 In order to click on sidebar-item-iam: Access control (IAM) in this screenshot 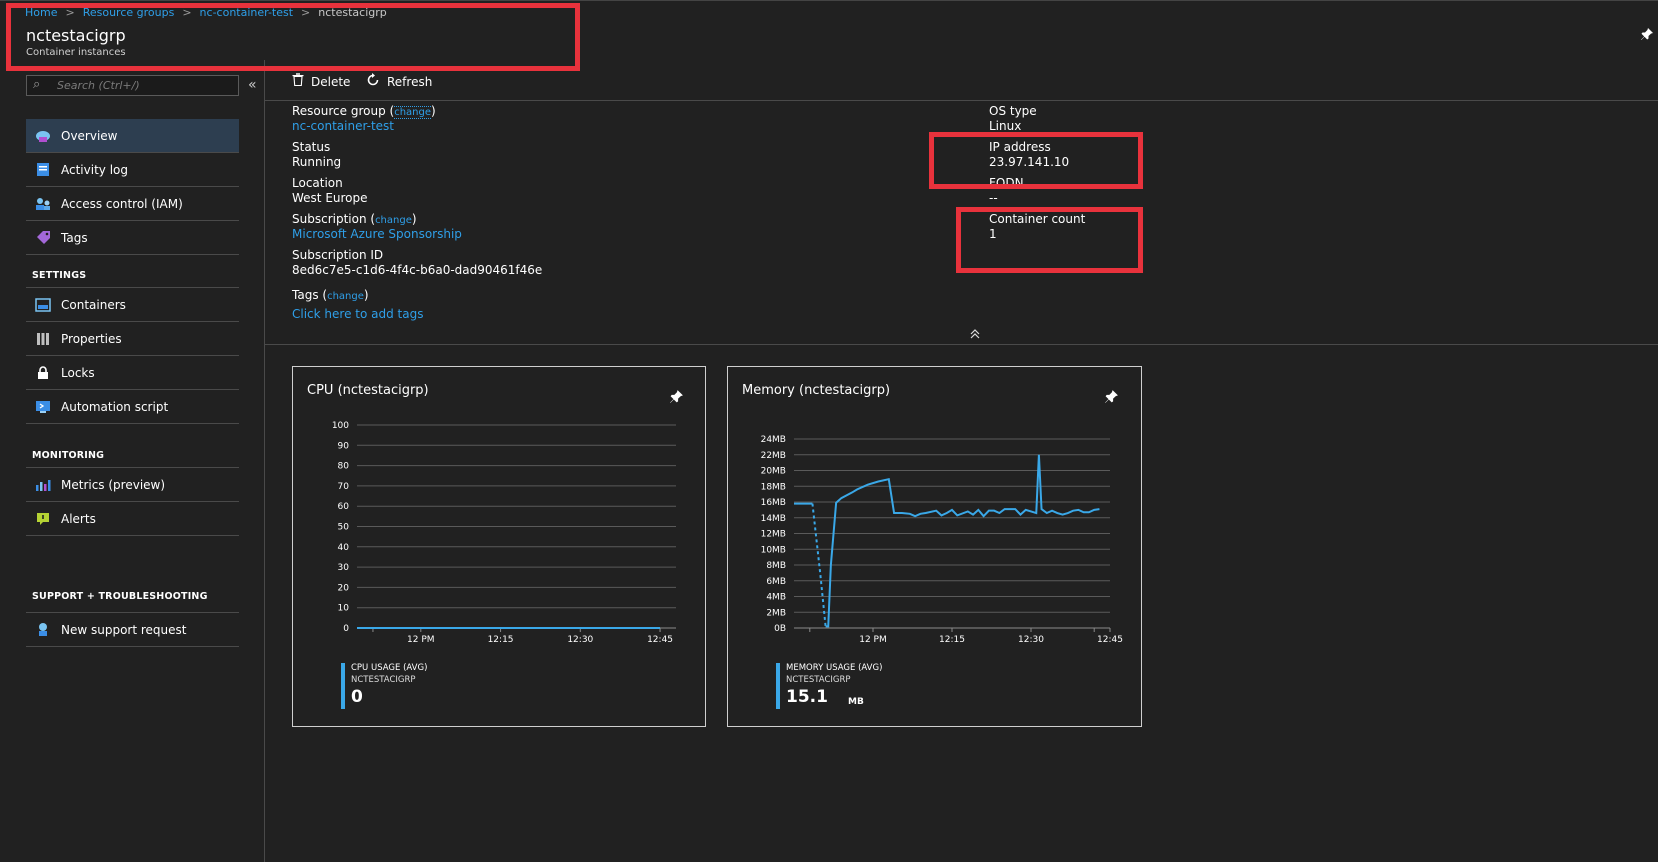, I will do `click(132, 204)`.